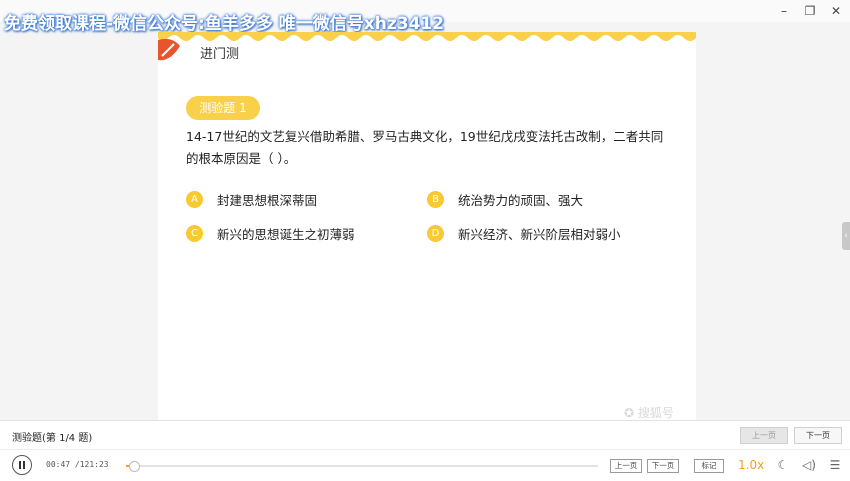  Describe the element at coordinates (521, 200) in the screenshot. I see `option-b-text: 统治势力的顽固、强大` at that location.